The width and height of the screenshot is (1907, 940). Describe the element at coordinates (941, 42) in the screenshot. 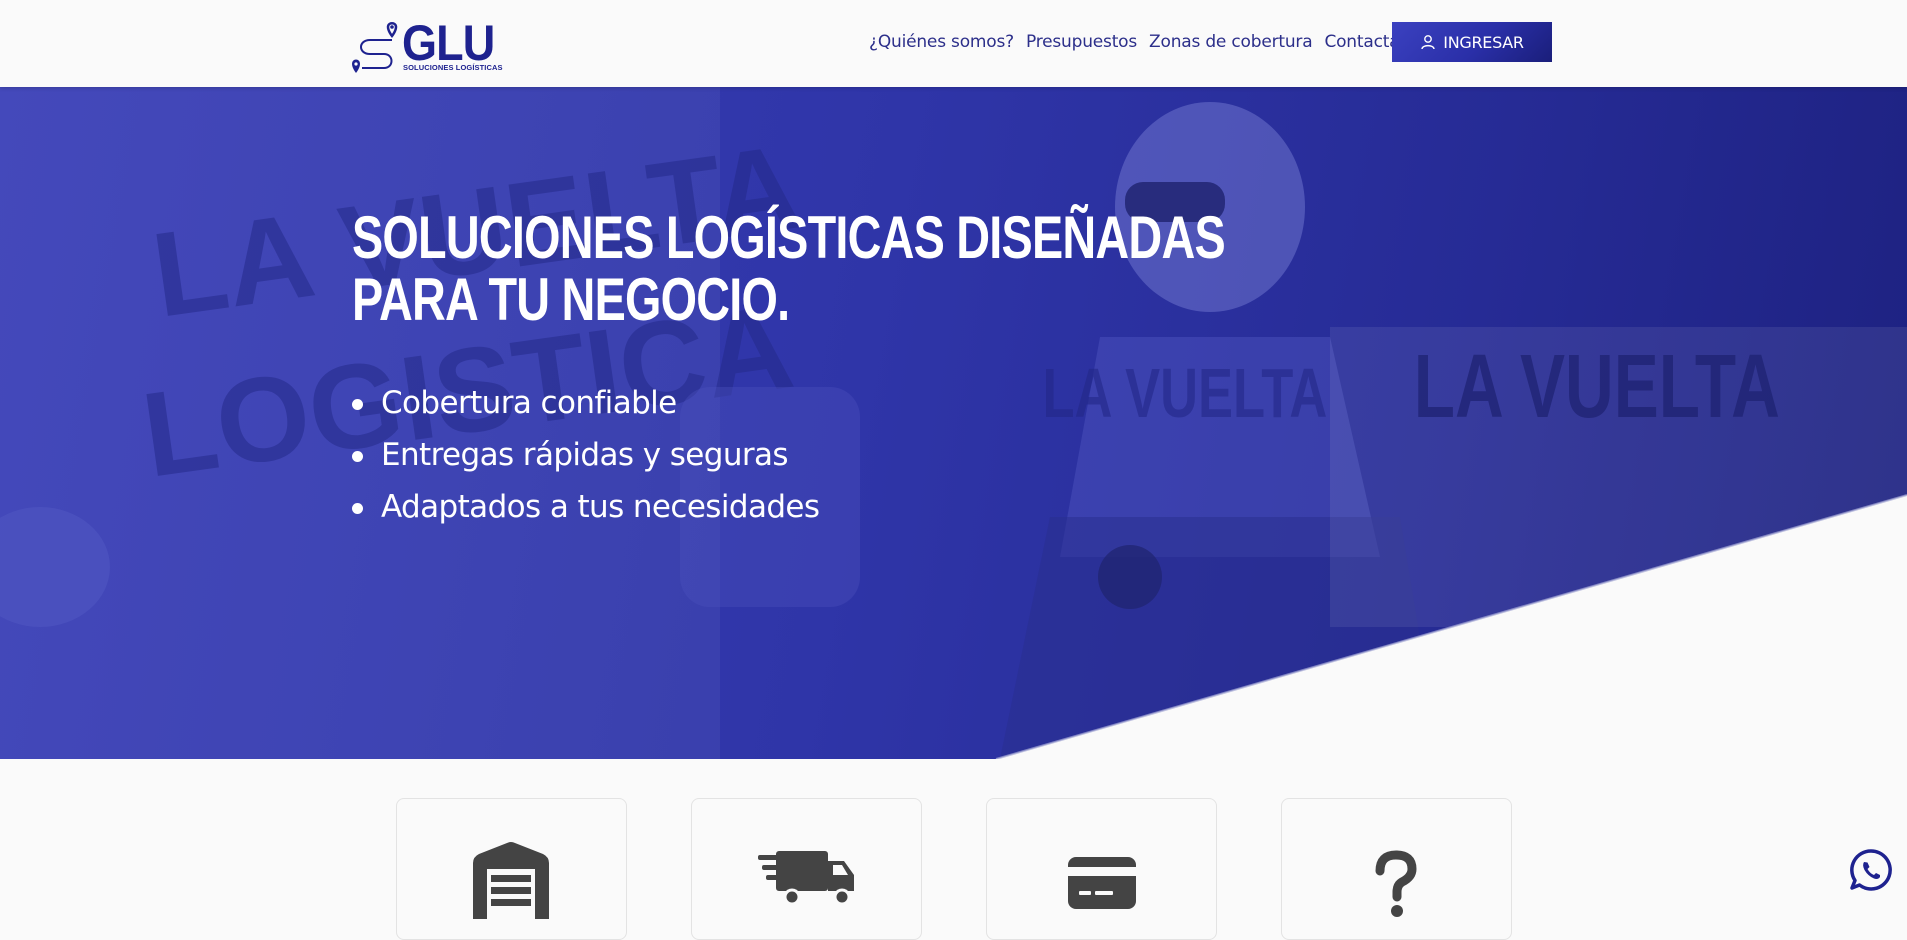

I see `nav-link-about: ¿Quiénes somos?` at that location.